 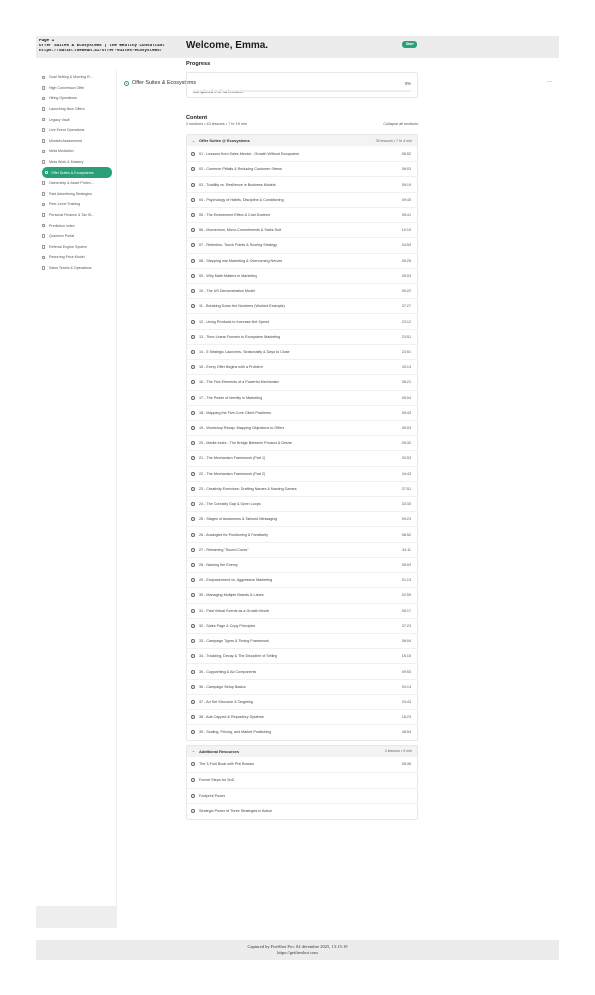 I want to click on lesson-row: 32 - Sales Page & Copy Principles 37:23, so click(x=302, y=625).